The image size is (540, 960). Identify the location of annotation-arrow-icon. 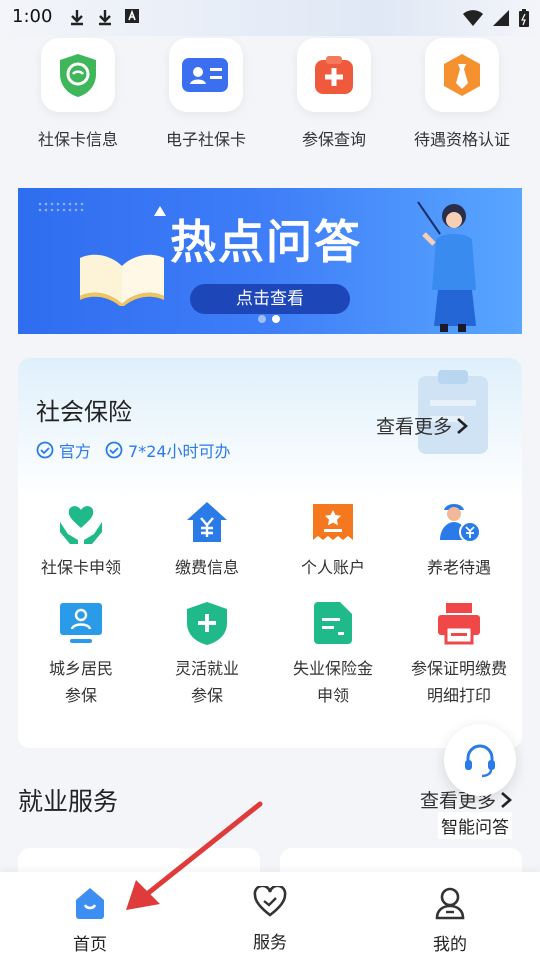
(194, 855).